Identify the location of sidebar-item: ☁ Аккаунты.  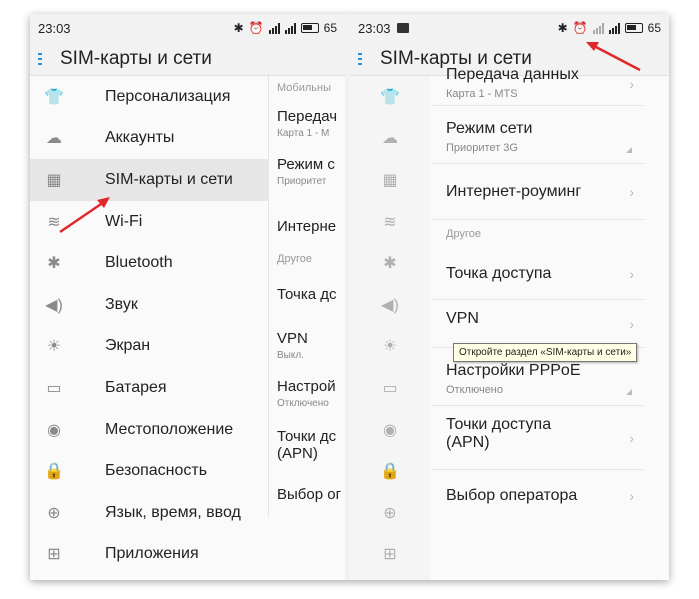
(149, 139).